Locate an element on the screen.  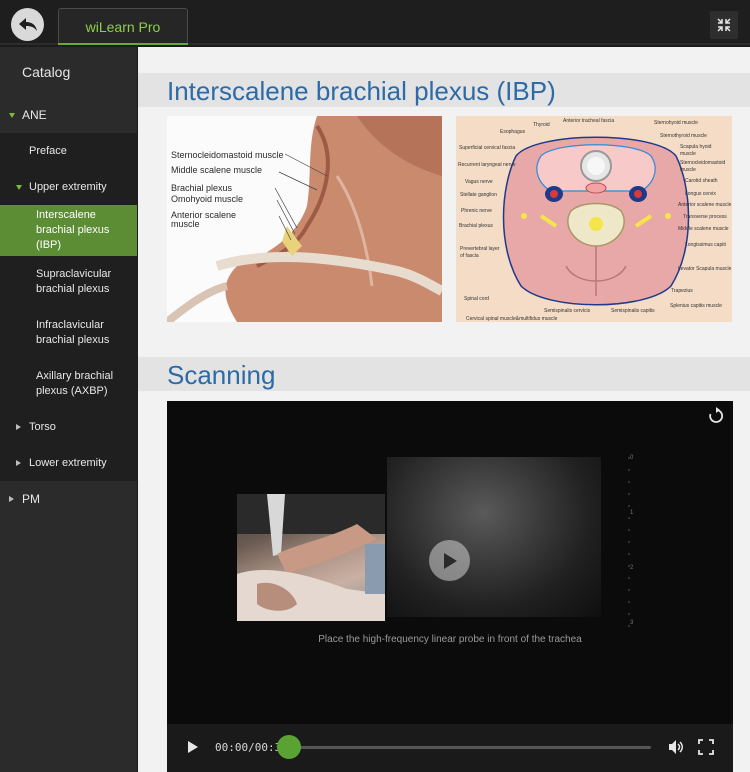
label-middle-scalene: Middle scalene muscle is located at coordinates (217, 170).